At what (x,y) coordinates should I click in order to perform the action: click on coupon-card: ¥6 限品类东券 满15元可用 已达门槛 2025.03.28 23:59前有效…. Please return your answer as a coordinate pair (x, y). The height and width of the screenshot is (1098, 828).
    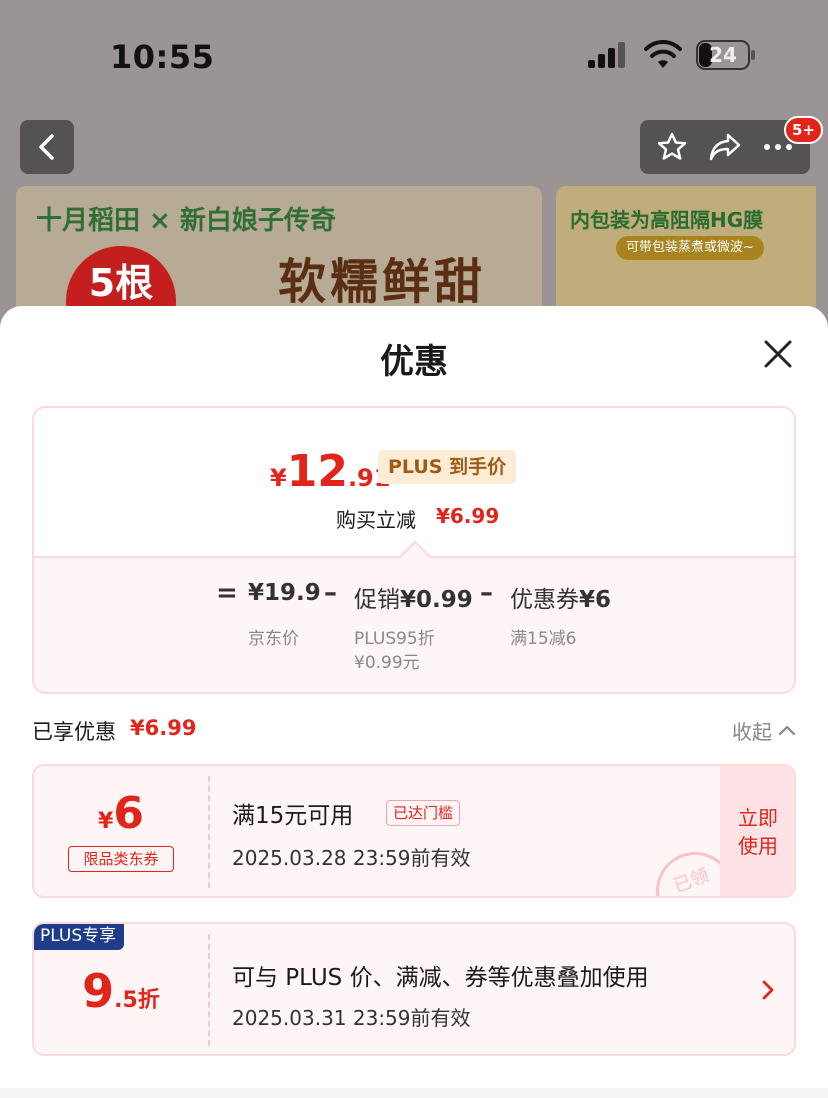
    Looking at the image, I should click on (414, 831).